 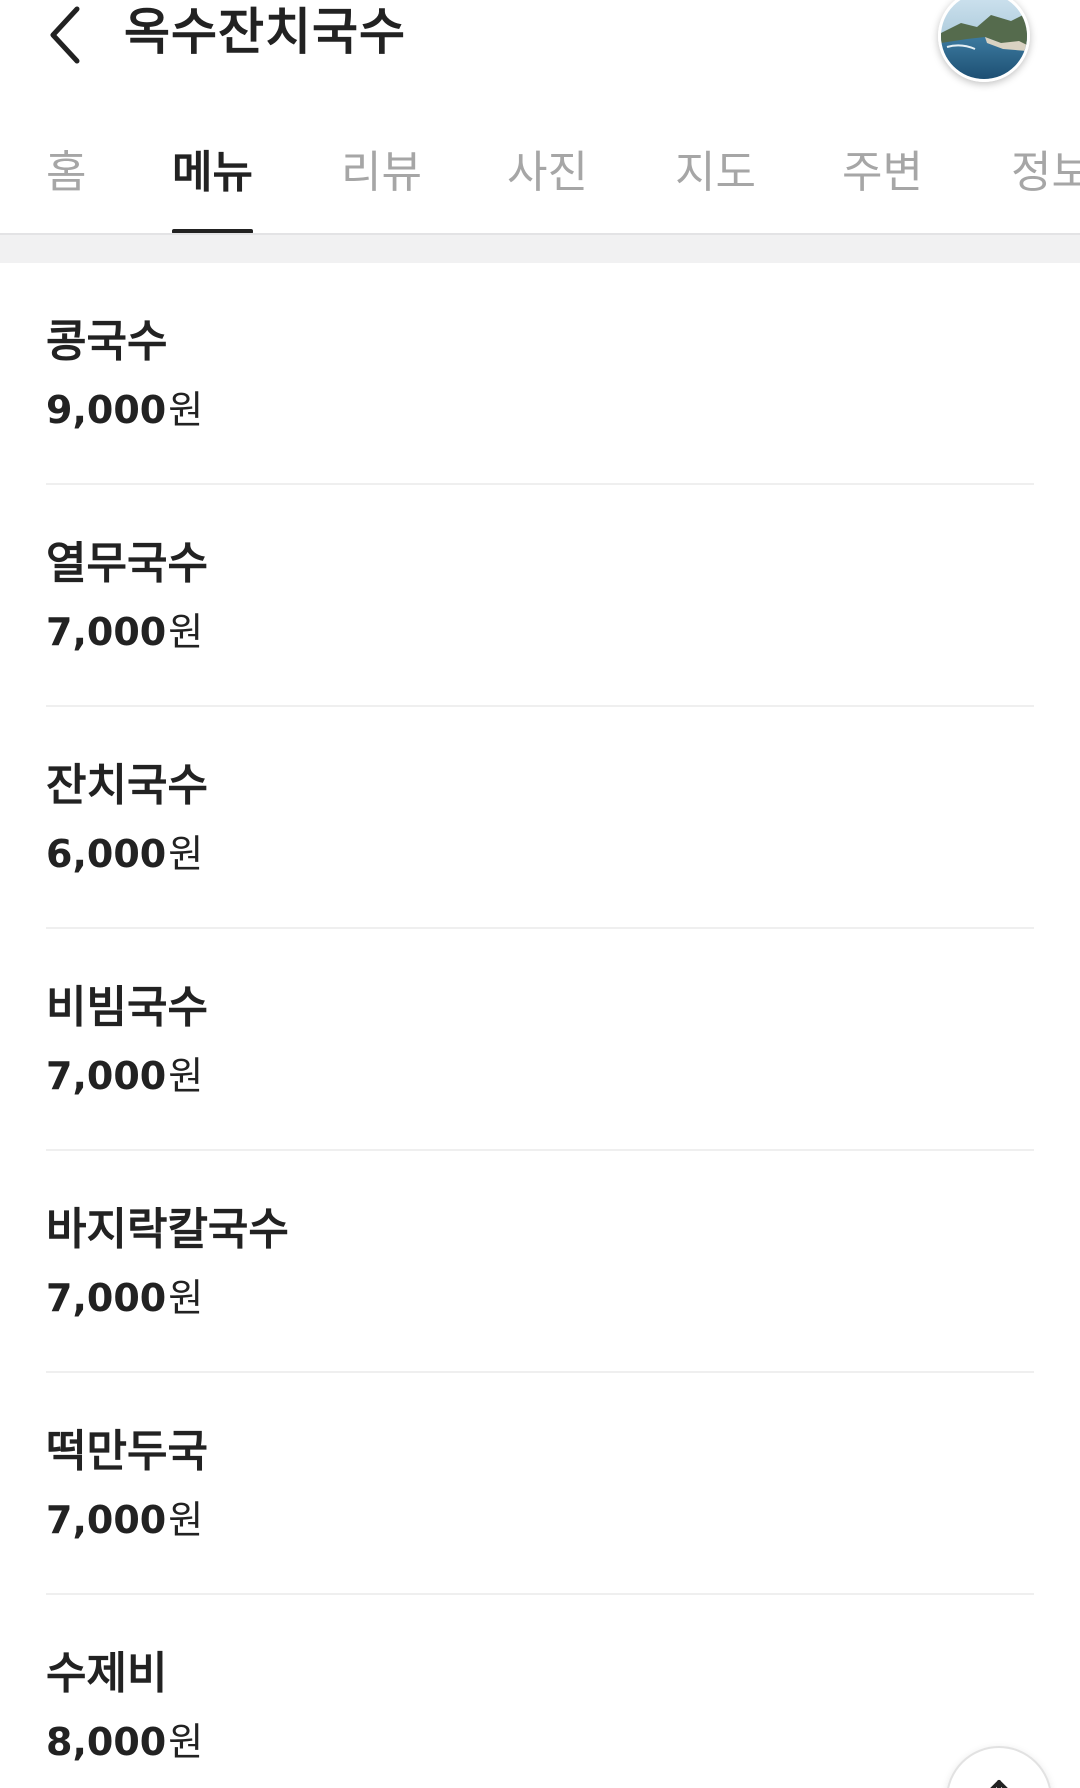 I want to click on menu-item: 떡만두국 7,000원, so click(x=540, y=1484).